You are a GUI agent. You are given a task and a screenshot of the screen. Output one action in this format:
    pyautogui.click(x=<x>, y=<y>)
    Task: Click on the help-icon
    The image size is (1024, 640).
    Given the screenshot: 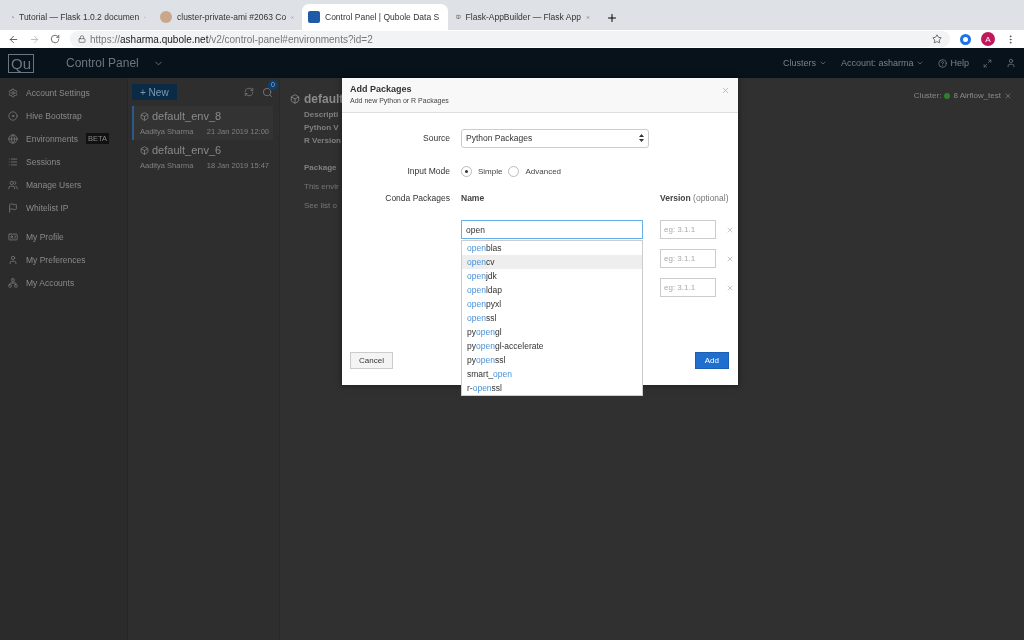 What is the action you would take?
    pyautogui.click(x=943, y=63)
    